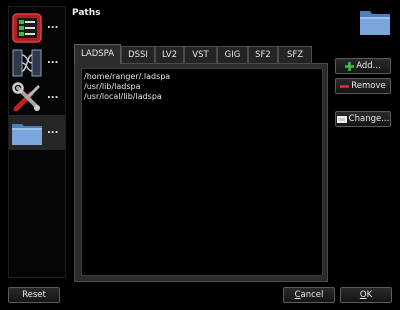 This screenshot has height=310, width=400. What do you see at coordinates (295, 55) in the screenshot?
I see `tab-sfz: SFZ` at bounding box center [295, 55].